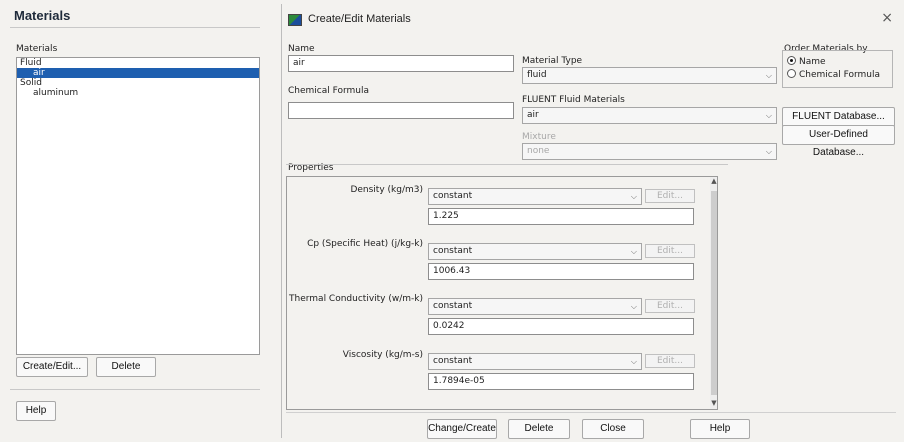 This screenshot has width=904, height=442. I want to click on help-button: Help, so click(36, 411).